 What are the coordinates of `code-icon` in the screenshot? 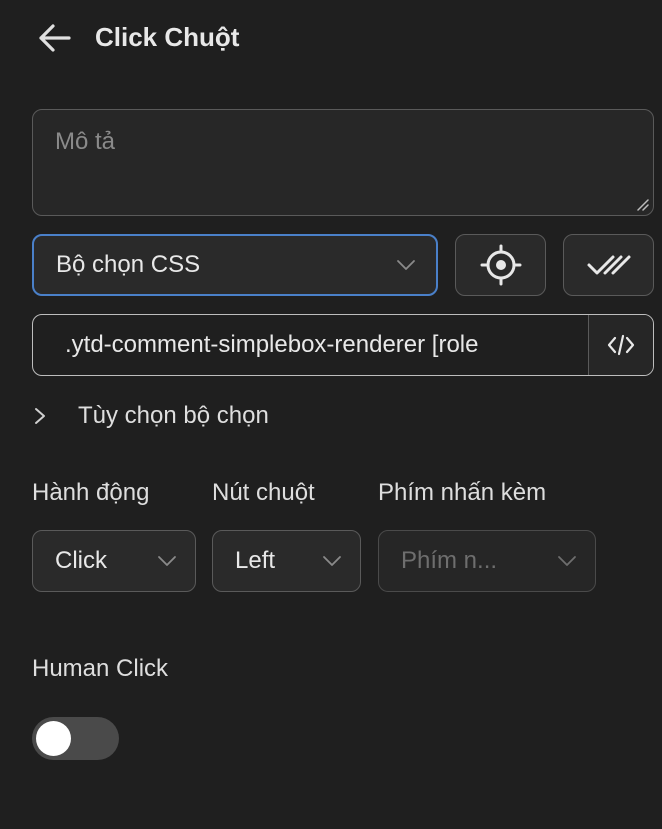 It's located at (621, 345).